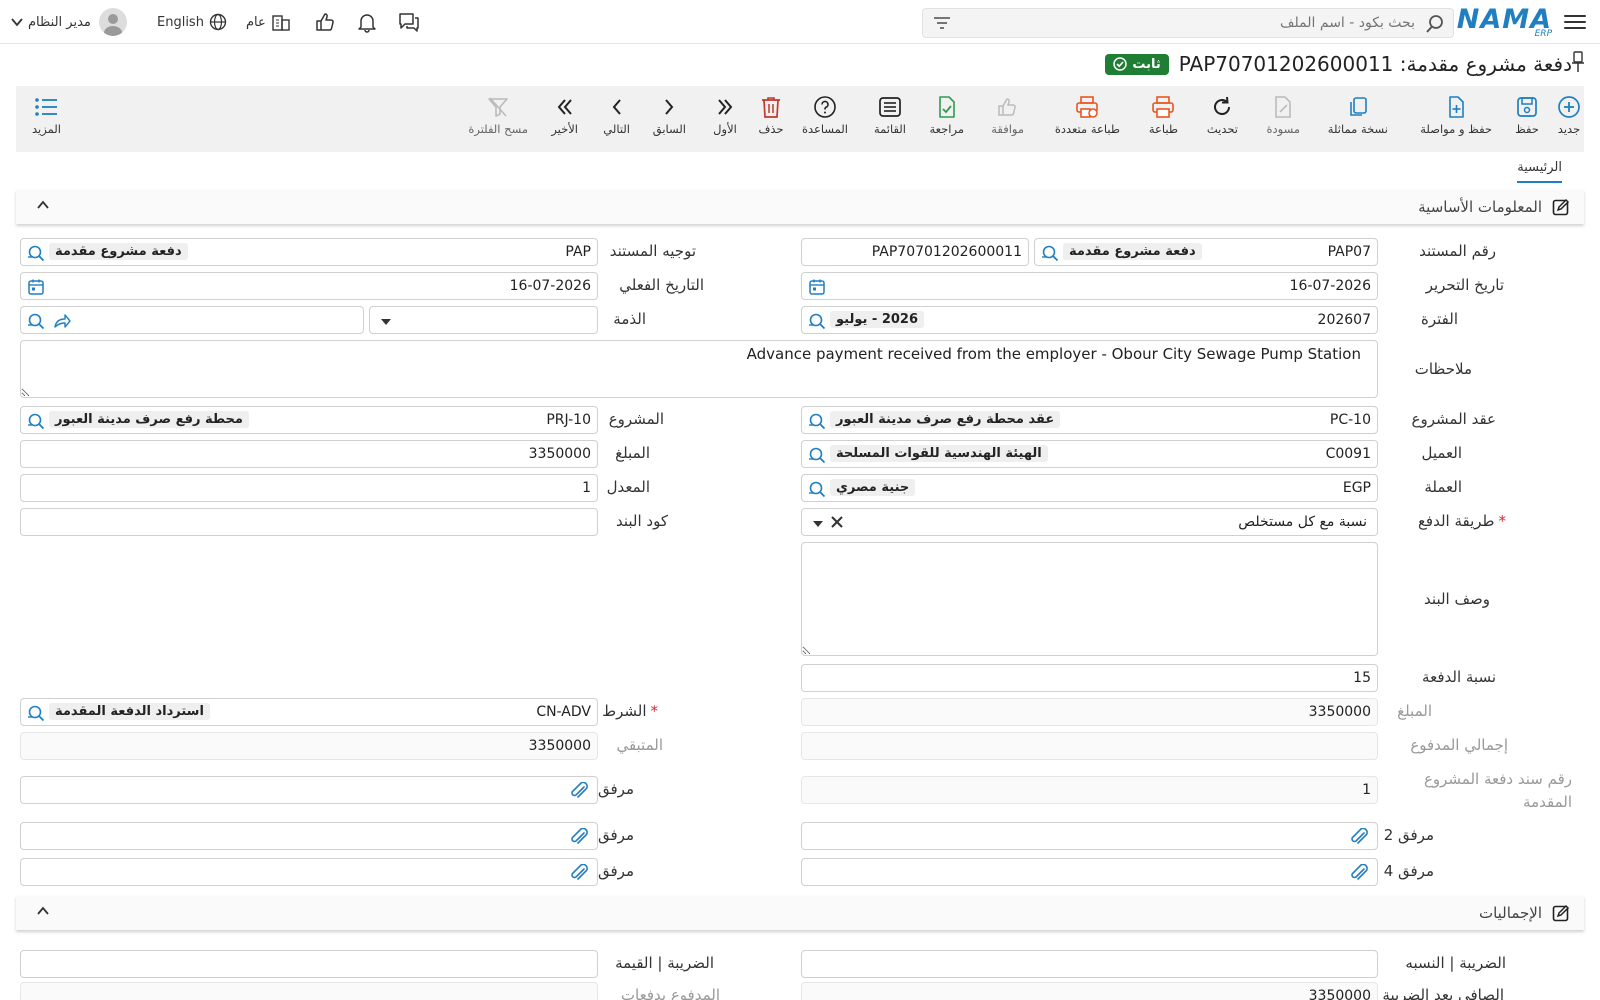 The width and height of the screenshot is (1600, 1000). I want to click on tab-main: الرئيسية, so click(1539, 171).